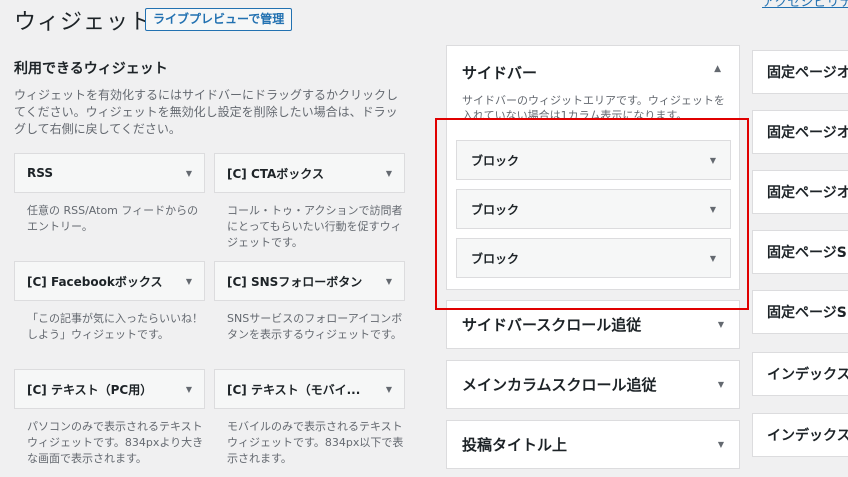 The width and height of the screenshot is (848, 477). What do you see at coordinates (113, 218) in the screenshot?
I see `widget-description: 任意の RSS/Atom フィードからのエントリー。` at bounding box center [113, 218].